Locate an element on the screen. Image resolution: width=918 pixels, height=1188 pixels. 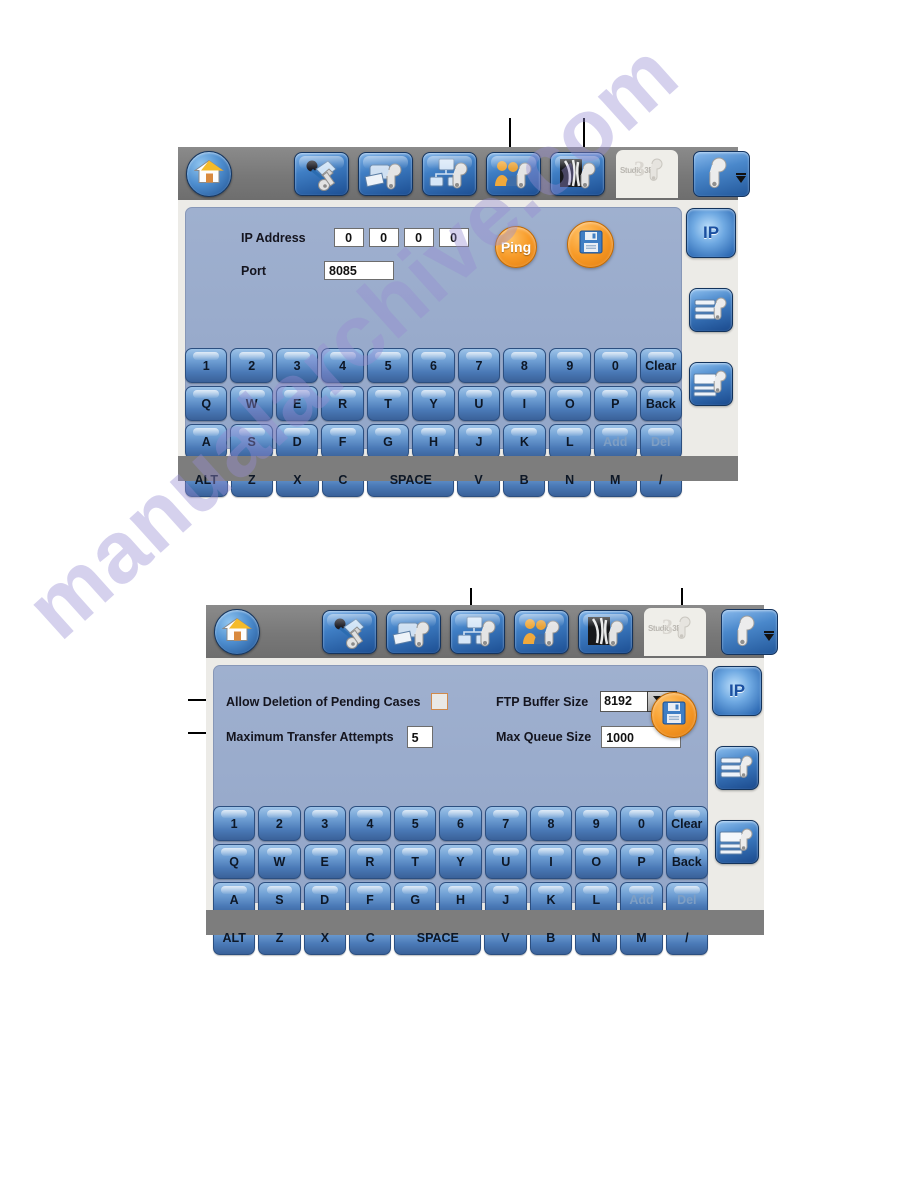
key-j: J is located at coordinates (479, 441).